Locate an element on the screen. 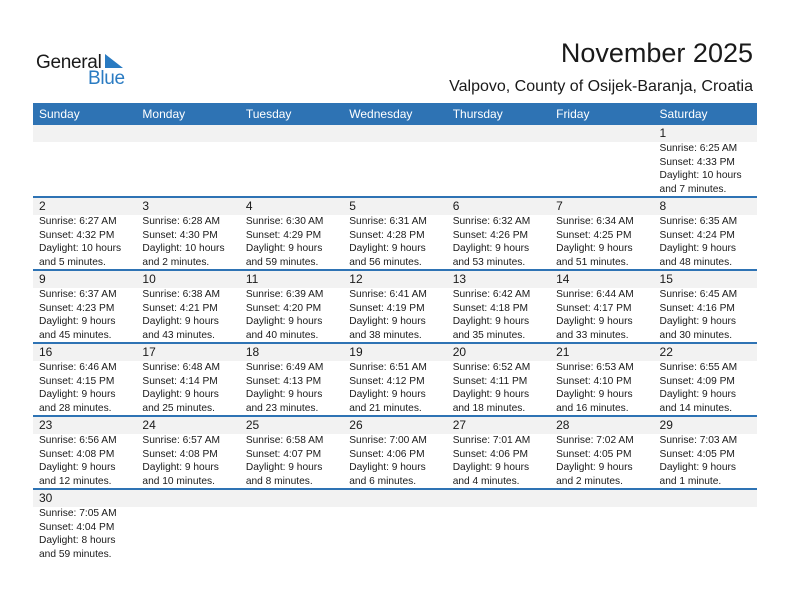 The width and height of the screenshot is (792, 612). sunrise-time: Sunrise: 6:58 AM is located at coordinates (284, 440).